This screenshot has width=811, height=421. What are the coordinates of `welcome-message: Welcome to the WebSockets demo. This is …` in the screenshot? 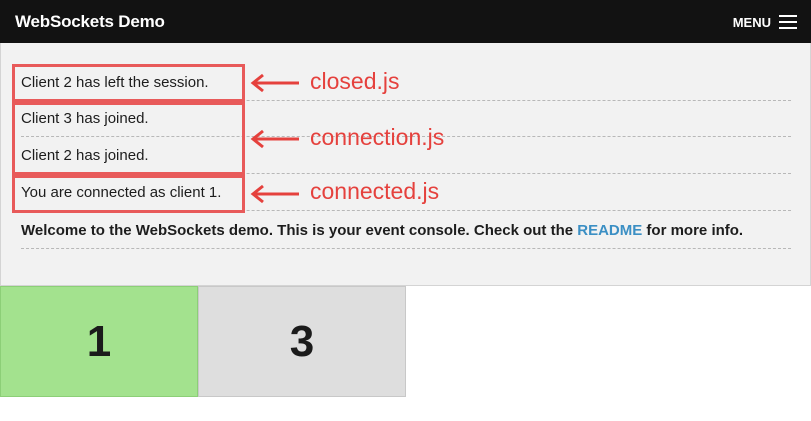 It's located at (406, 231).